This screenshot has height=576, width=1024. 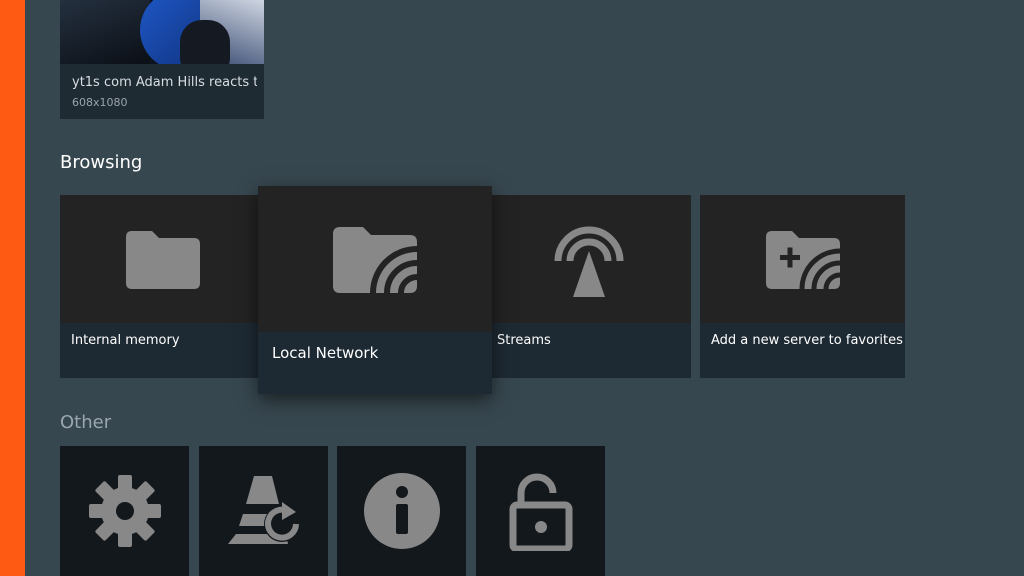 I want to click on vlc-refresh-tile, so click(x=263, y=511).